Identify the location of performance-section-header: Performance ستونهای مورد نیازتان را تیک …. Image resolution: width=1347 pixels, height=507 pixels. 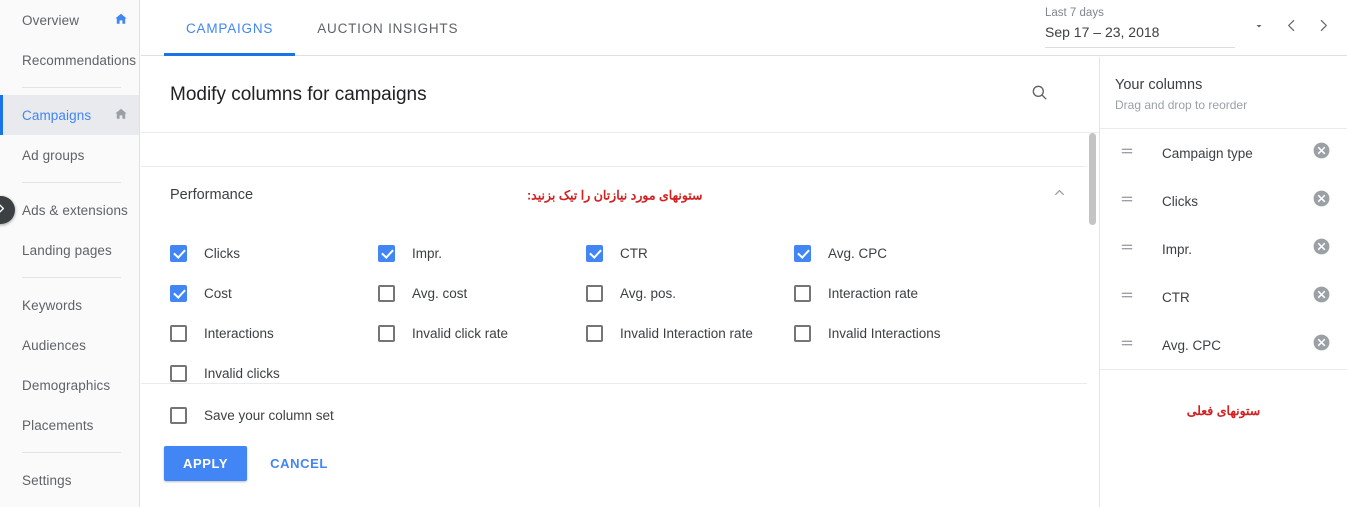
(620, 195).